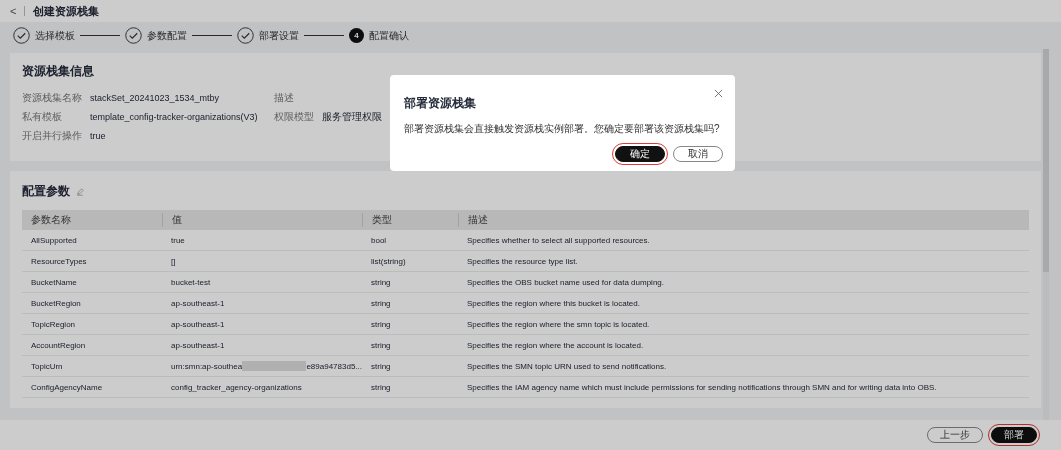 This screenshot has height=450, width=1061. I want to click on column-header: 参数名称, so click(51, 220).